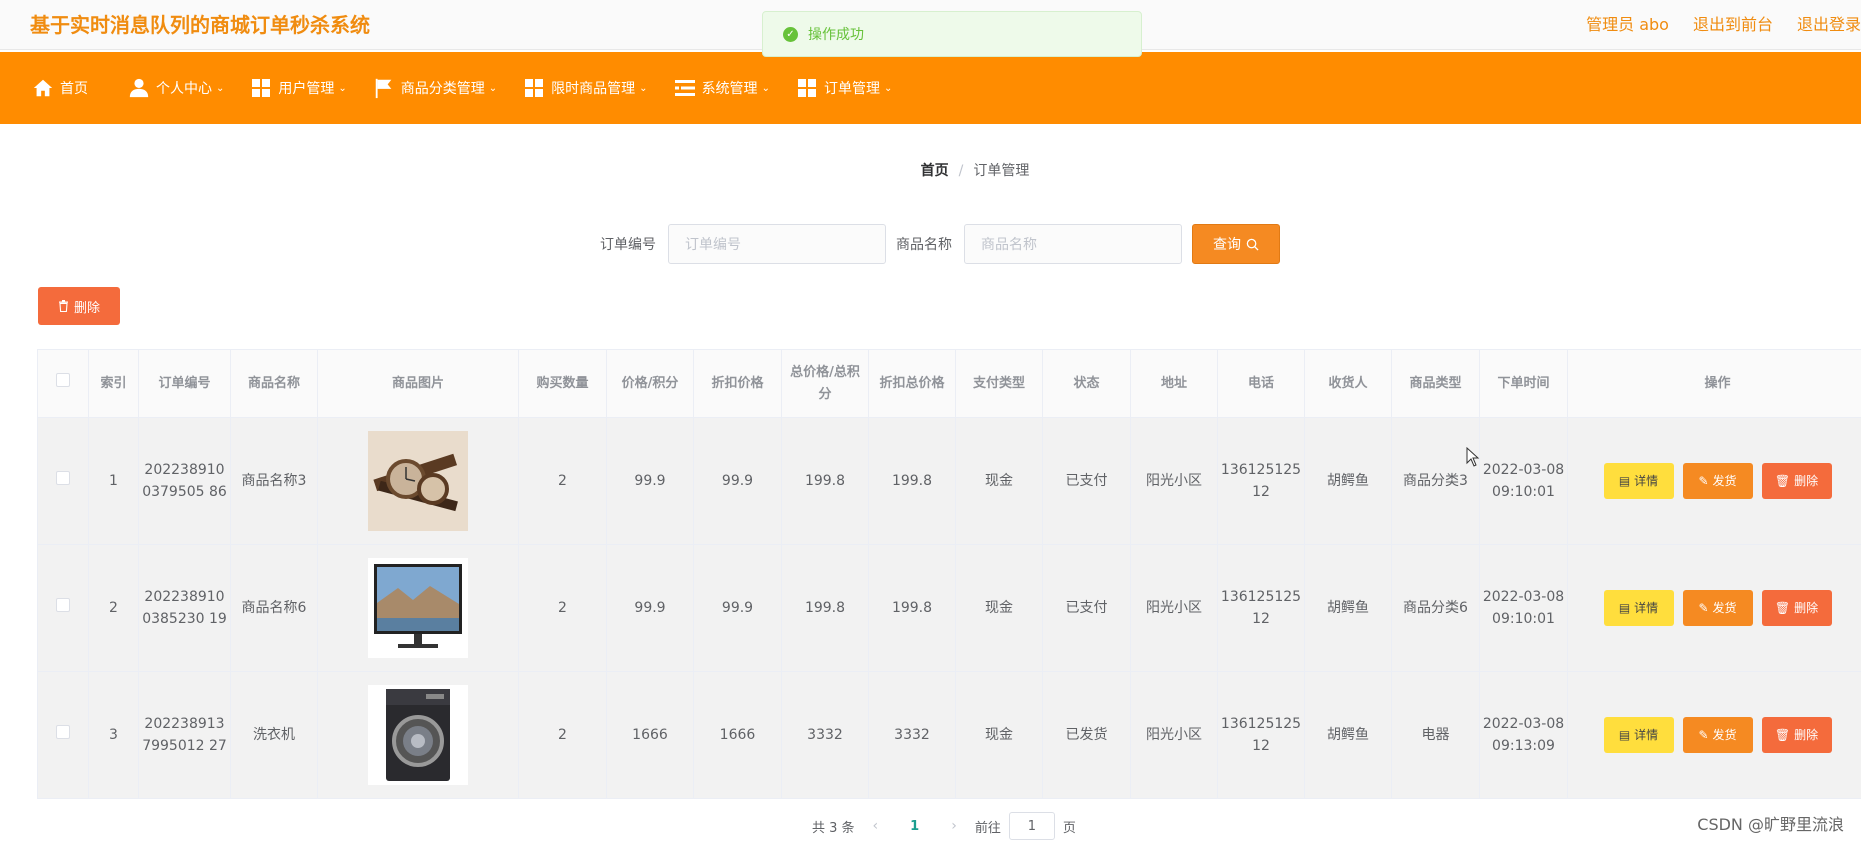 The width and height of the screenshot is (1861, 845). Describe the element at coordinates (844, 88) in the screenshot. I see `nav-order-management: 订单管理 ⌄` at that location.